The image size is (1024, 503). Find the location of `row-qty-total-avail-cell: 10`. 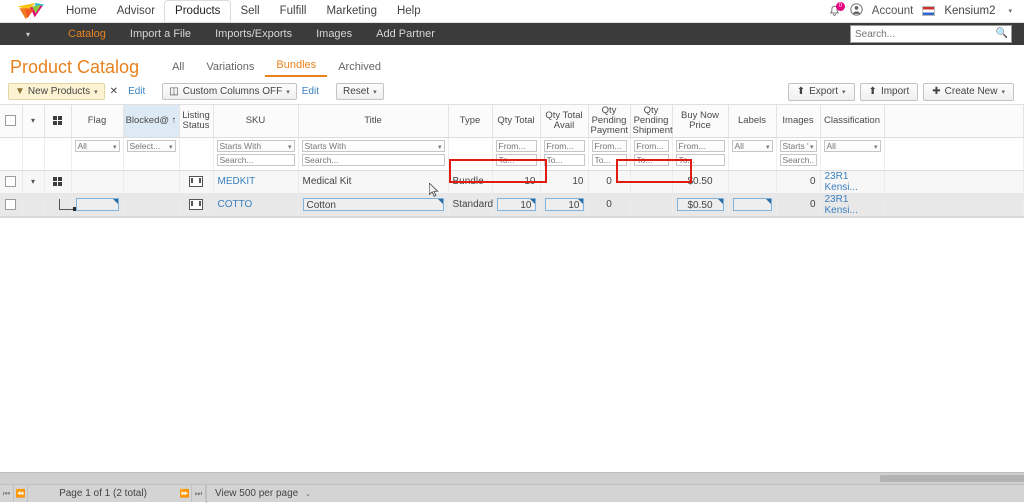

row-qty-total-avail-cell: 10 is located at coordinates (564, 205).